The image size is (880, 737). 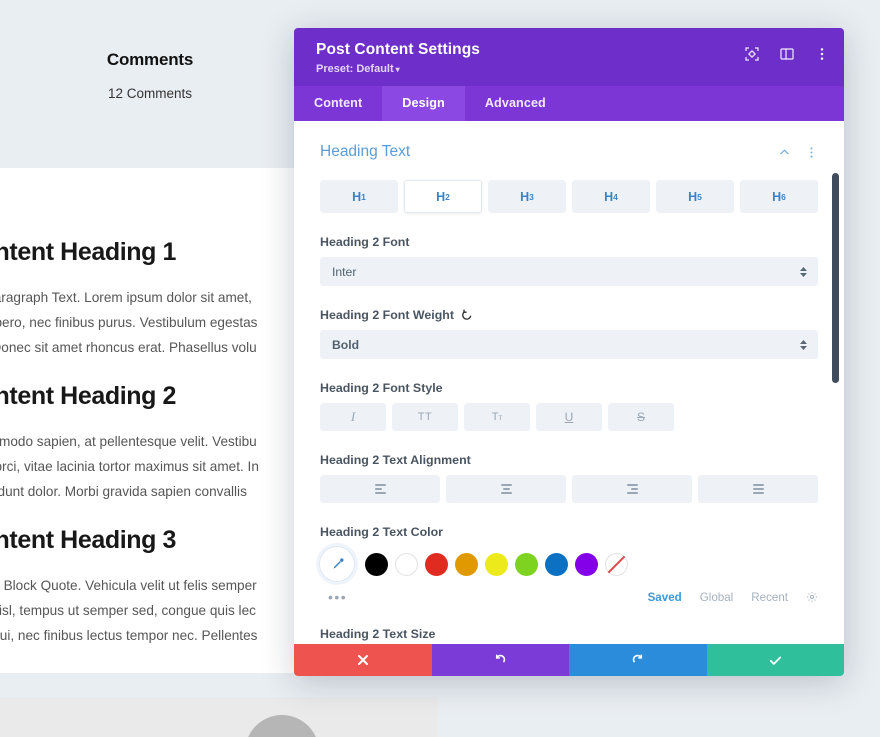 I want to click on comments-count: 12 Comments, so click(x=150, y=93).